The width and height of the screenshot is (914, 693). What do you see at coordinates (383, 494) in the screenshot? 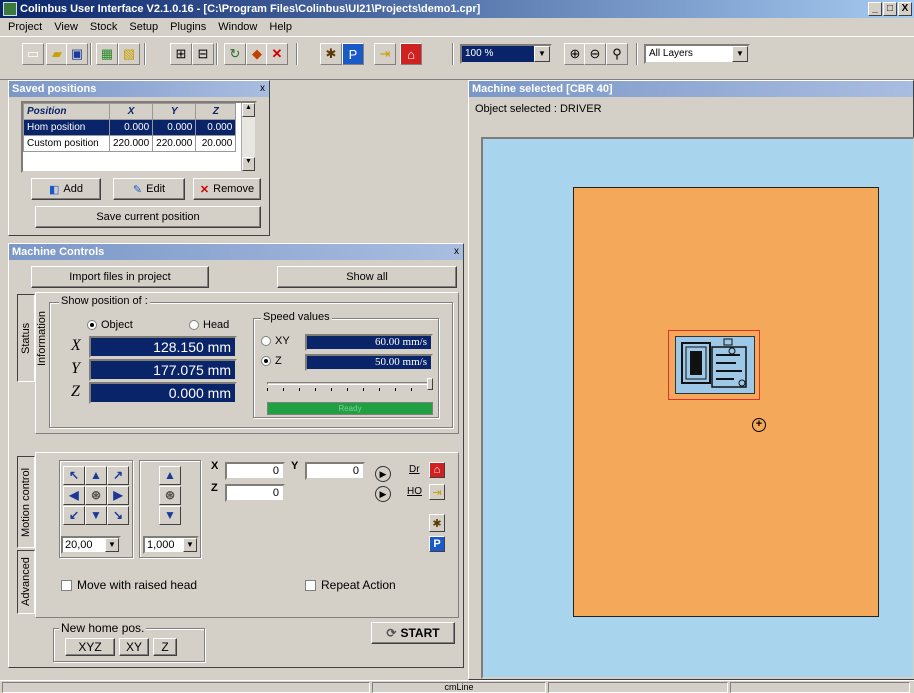
I see `go-z-icon: ▶` at bounding box center [383, 494].